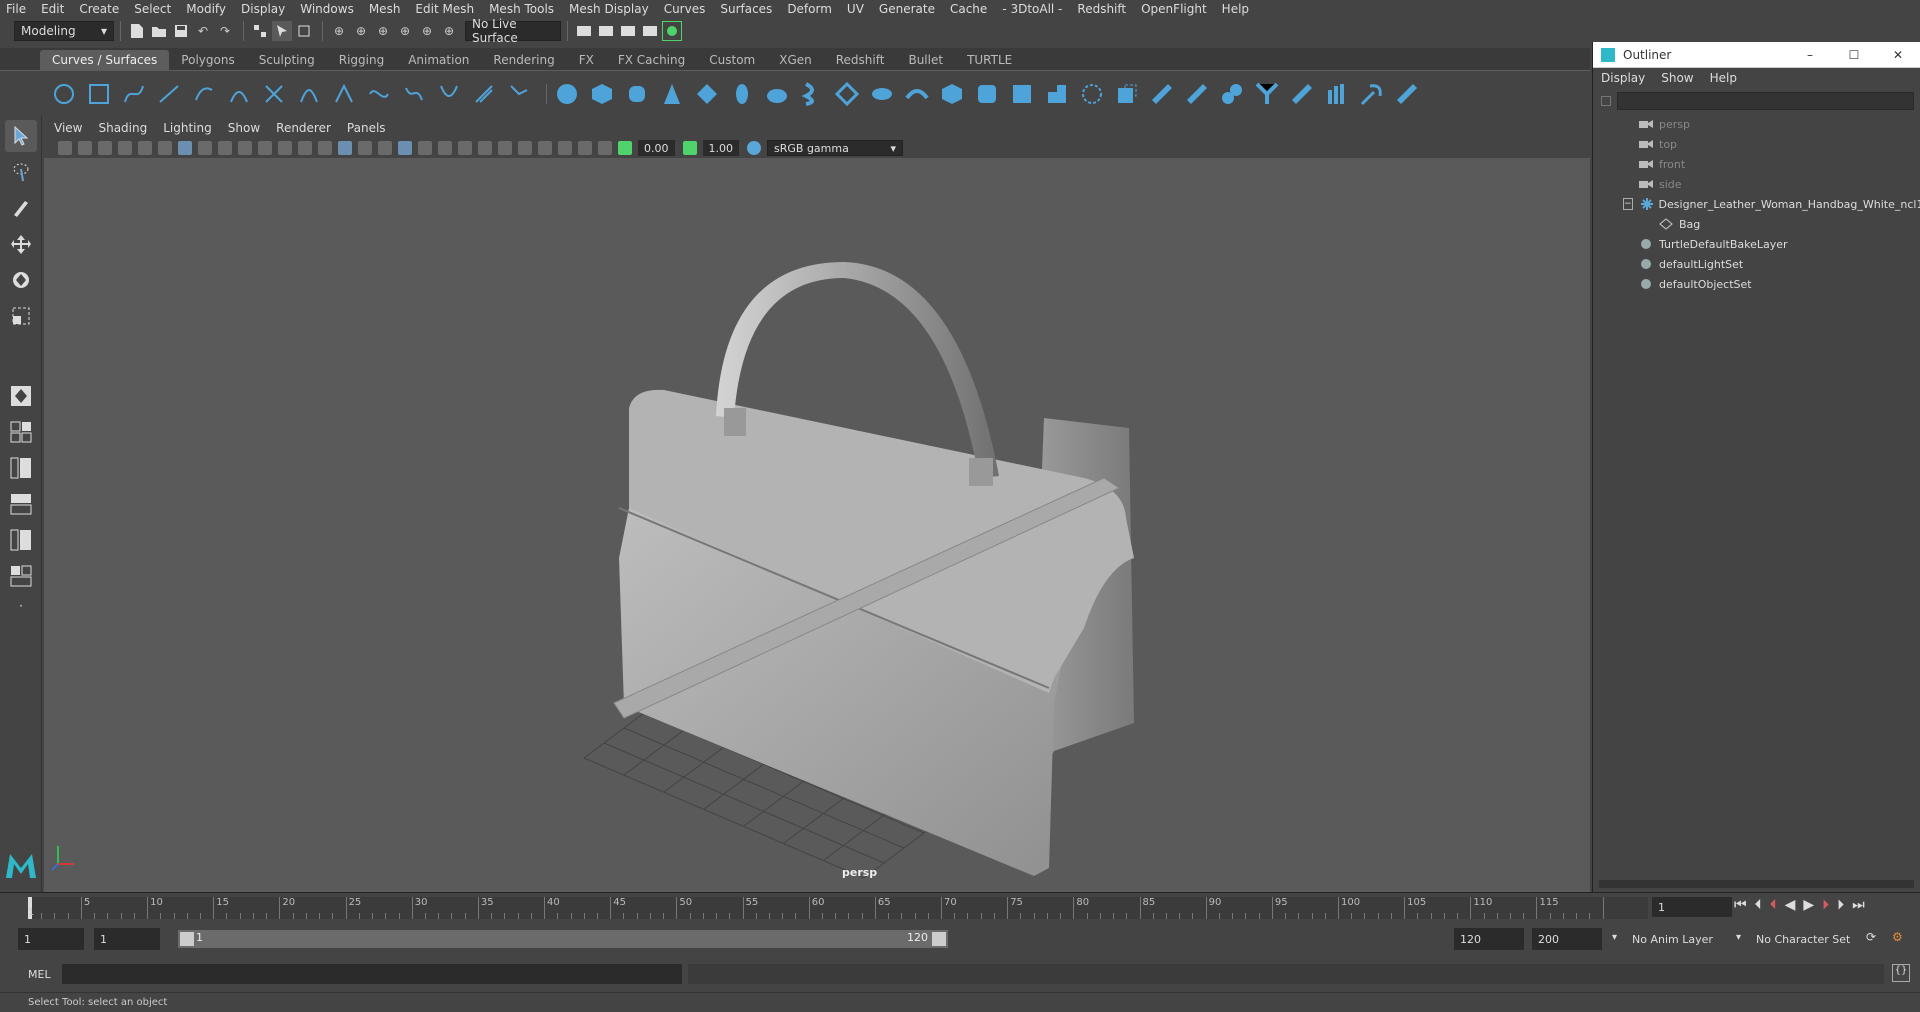 This screenshot has height=1012, width=1920. Describe the element at coordinates (282, 31) in the screenshot. I see `select-by-object-icon` at that location.